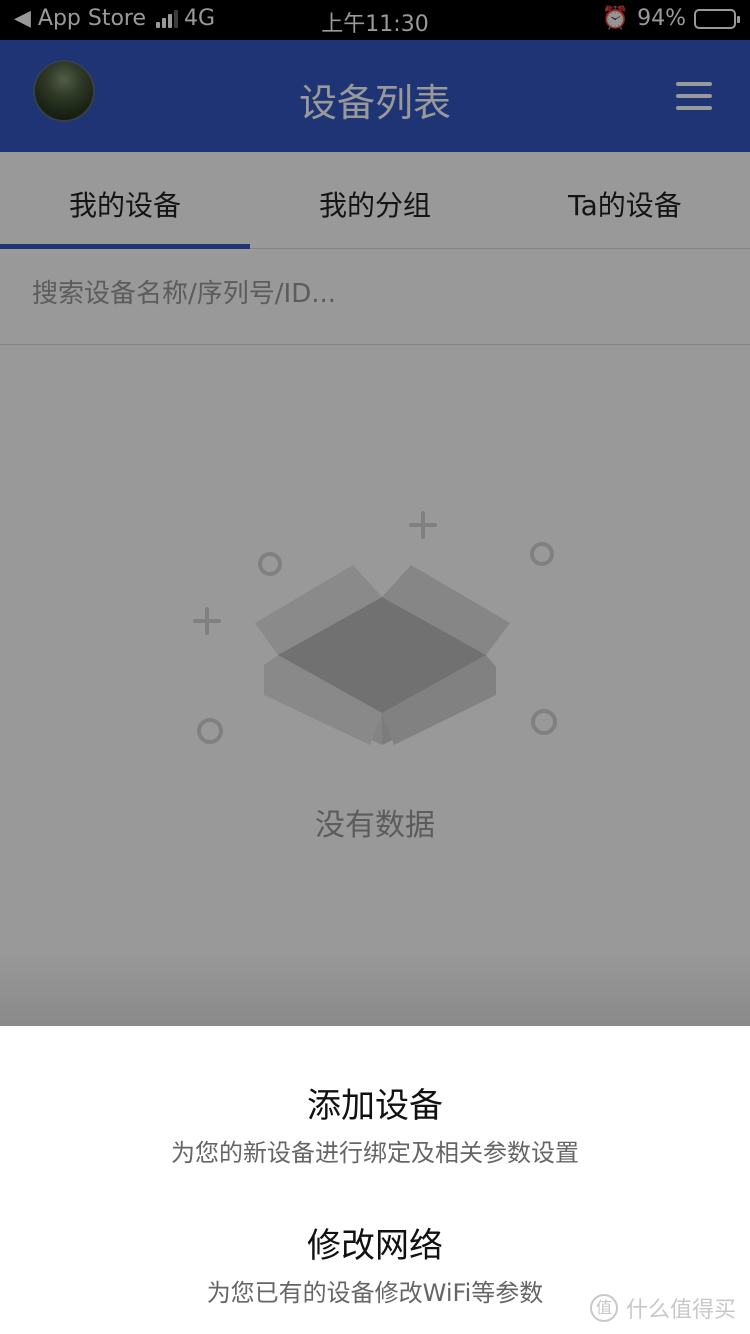 The width and height of the screenshot is (750, 1334). What do you see at coordinates (375, 1106) in the screenshot?
I see `add-device-title: 添加设备` at bounding box center [375, 1106].